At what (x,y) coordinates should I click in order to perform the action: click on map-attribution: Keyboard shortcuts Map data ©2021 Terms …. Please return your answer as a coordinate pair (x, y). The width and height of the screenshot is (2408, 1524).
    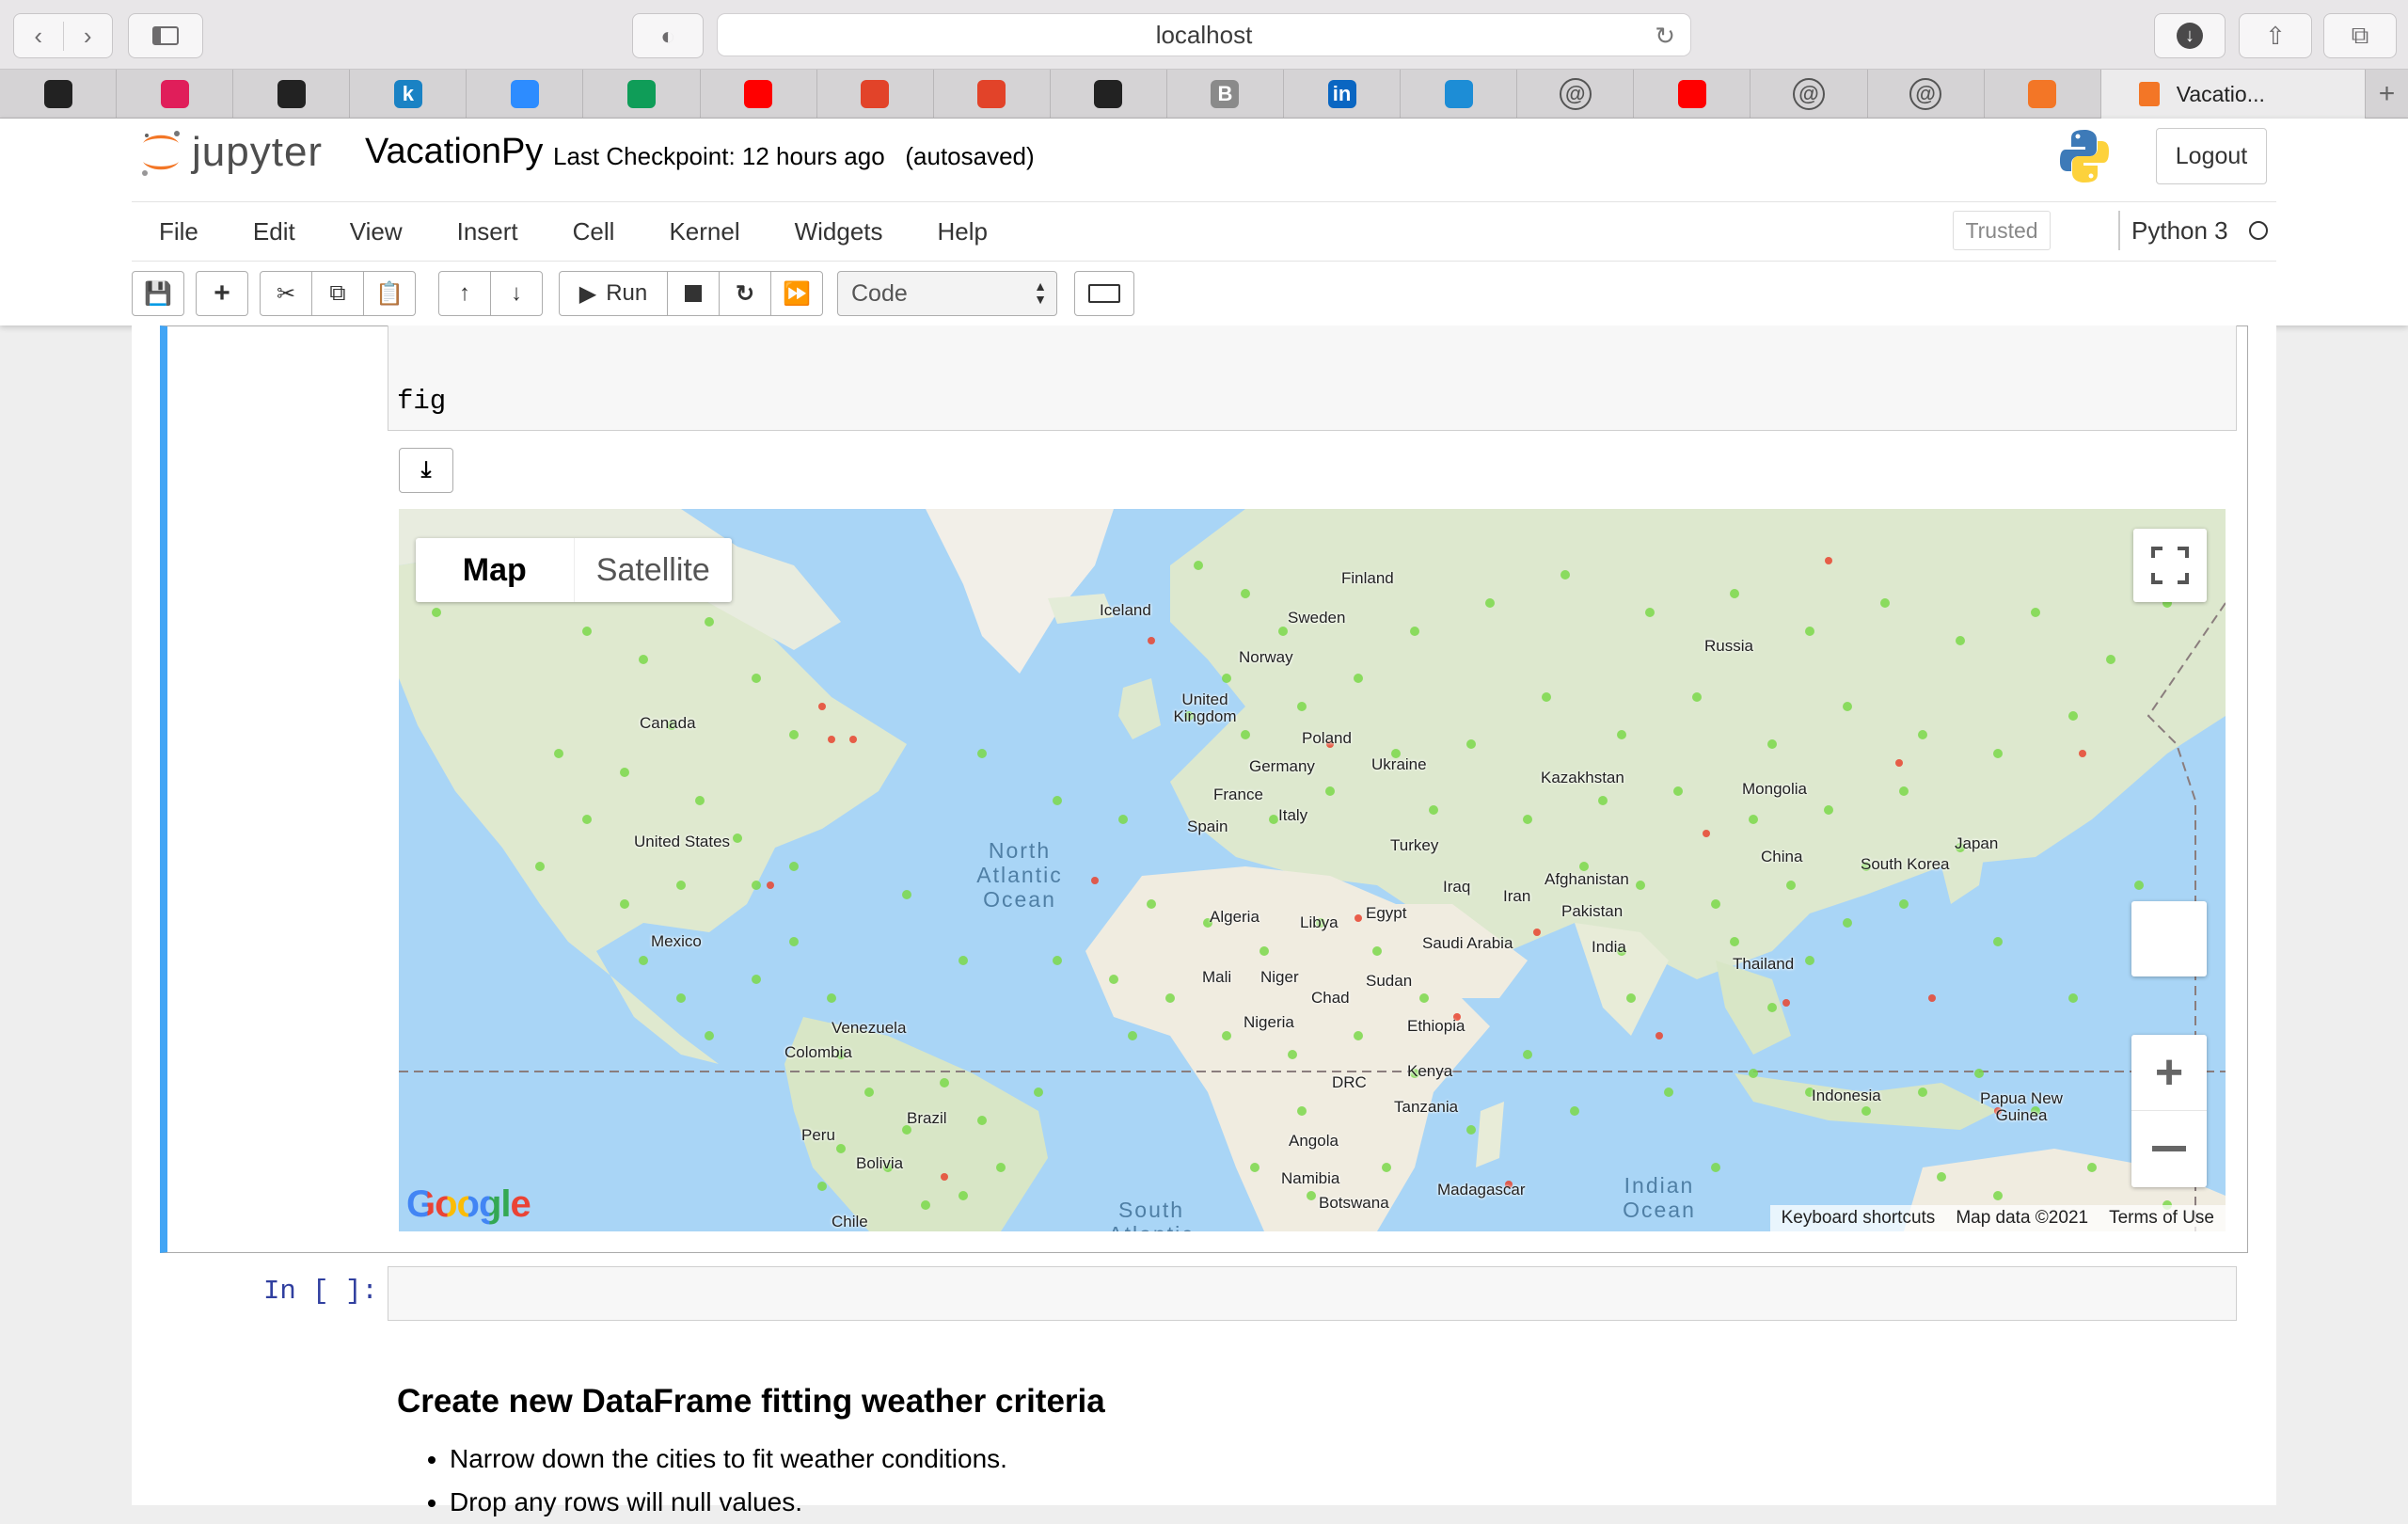
    Looking at the image, I should click on (1998, 1218).